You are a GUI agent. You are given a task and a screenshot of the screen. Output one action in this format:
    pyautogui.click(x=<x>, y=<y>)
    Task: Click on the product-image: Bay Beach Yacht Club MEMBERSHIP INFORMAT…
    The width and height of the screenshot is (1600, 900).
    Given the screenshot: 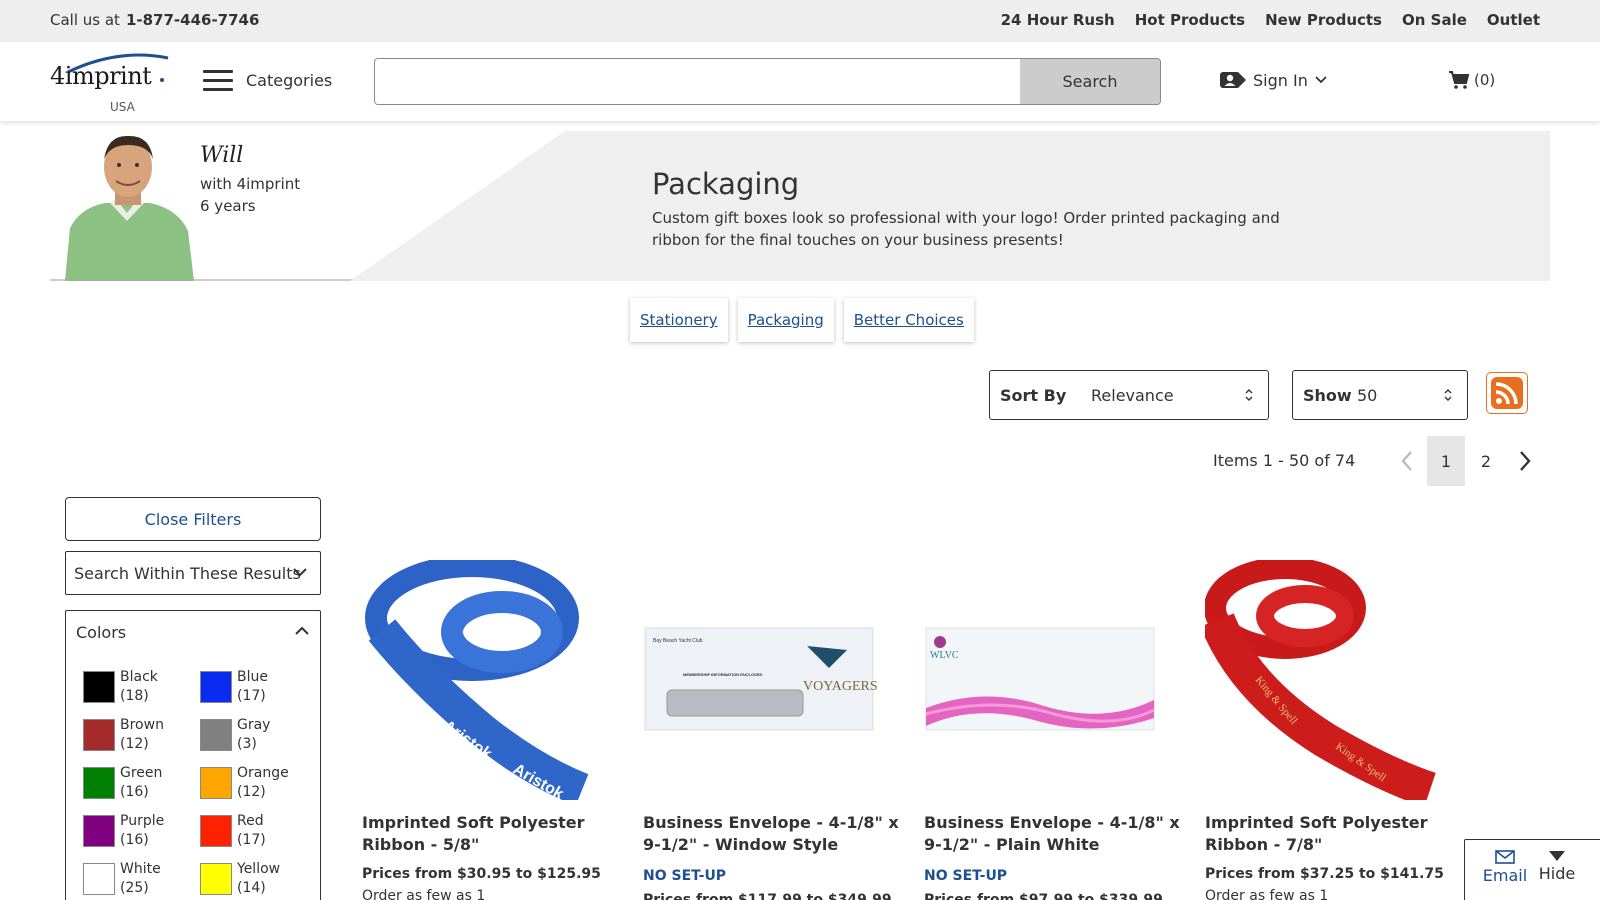 What is the action you would take?
    pyautogui.click(x=773, y=680)
    